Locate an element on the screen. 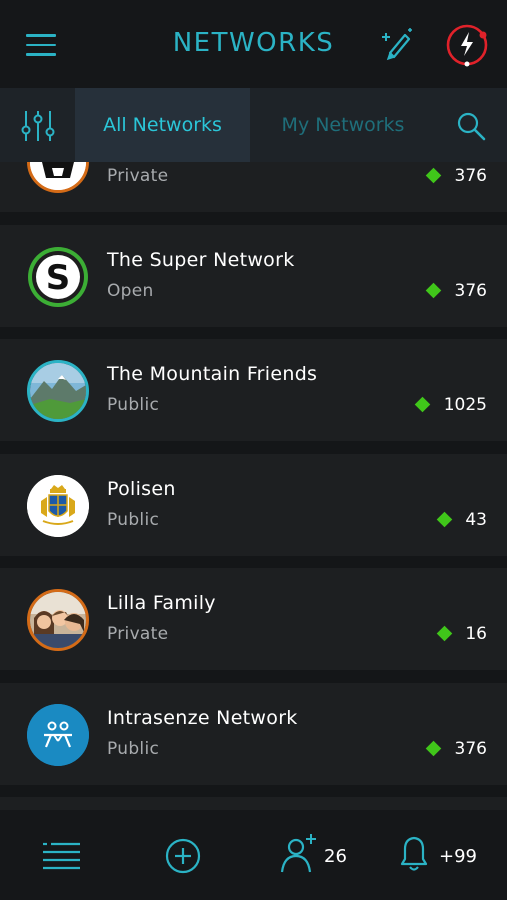  network-name: Polisen is located at coordinates (141, 489).